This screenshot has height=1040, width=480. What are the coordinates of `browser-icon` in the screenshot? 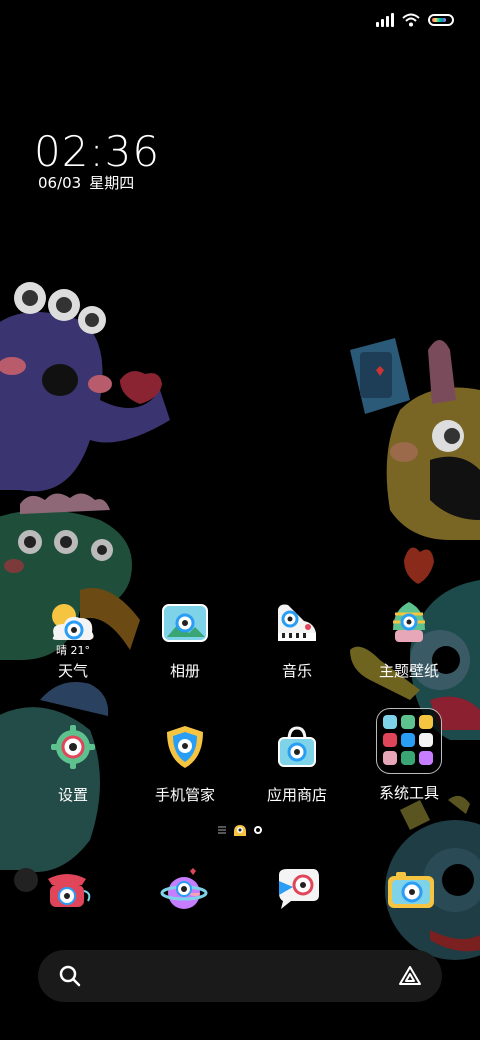 It's located at (184, 888).